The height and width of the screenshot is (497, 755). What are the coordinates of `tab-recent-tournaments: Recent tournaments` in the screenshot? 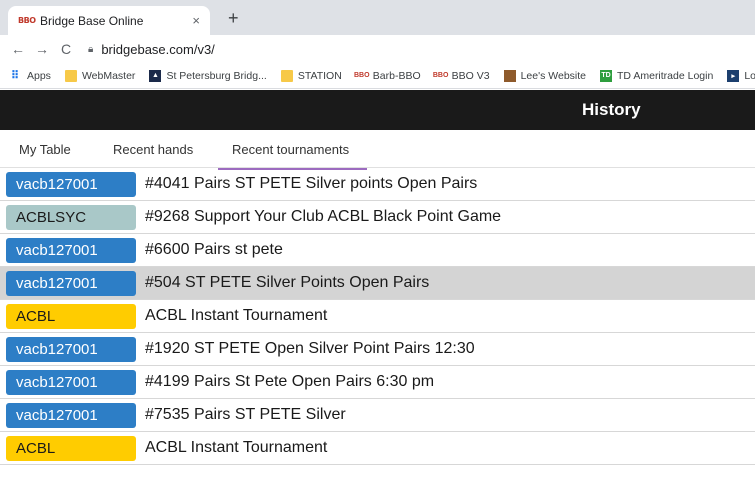 It's located at (293, 156).